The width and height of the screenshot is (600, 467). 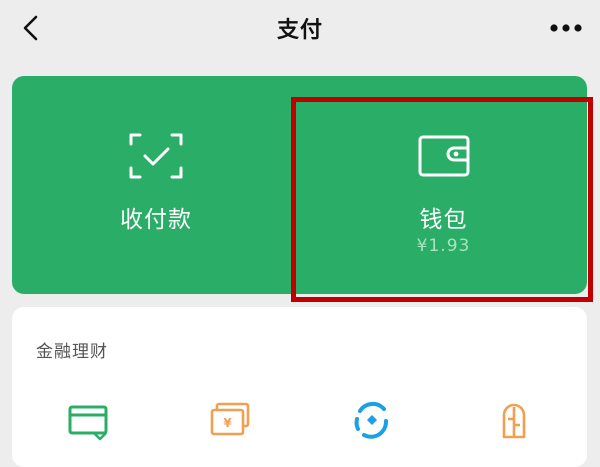 I want to click on scan-frame-check-icon, so click(x=156, y=156).